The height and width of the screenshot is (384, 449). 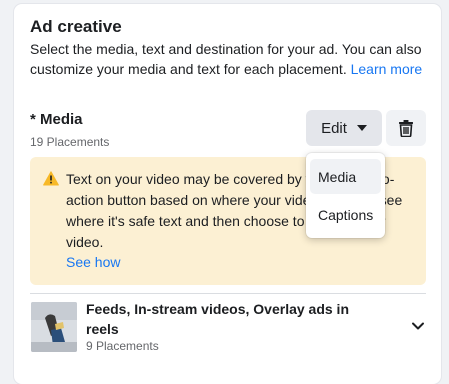 What do you see at coordinates (122, 346) in the screenshot?
I see `placement-group-count: 9 Placements` at bounding box center [122, 346].